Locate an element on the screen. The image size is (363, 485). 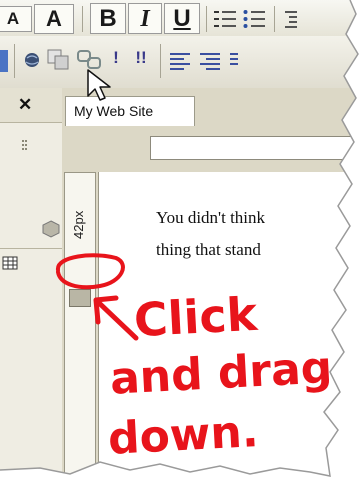
insert-toolbar: ! !! is located at coordinates (181, 62).